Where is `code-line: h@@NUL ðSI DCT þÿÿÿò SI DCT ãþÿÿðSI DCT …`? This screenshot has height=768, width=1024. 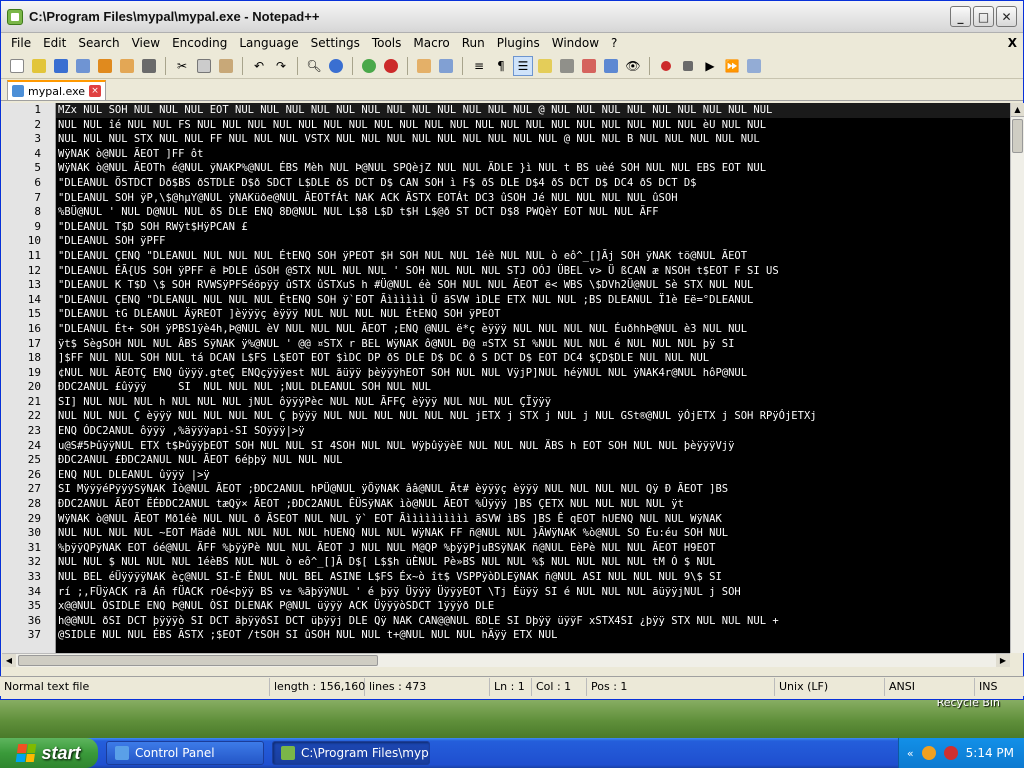 code-line: h@@NUL ðSI DCT þÿÿÿò SI DCT ãþÿÿðSI DCT … is located at coordinates (533, 621).